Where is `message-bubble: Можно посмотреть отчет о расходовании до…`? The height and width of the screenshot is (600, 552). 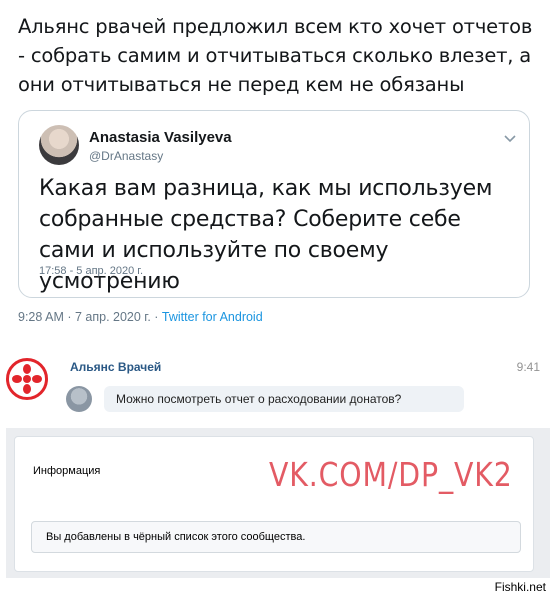
message-bubble: Можно посмотреть отчет о расходовании до… is located at coordinates (284, 399).